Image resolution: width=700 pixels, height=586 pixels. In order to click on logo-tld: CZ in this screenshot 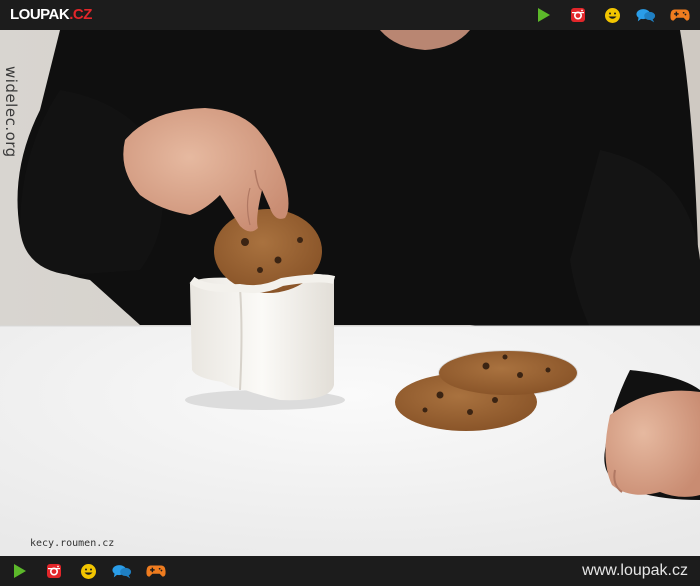, I will do `click(82, 14)`.